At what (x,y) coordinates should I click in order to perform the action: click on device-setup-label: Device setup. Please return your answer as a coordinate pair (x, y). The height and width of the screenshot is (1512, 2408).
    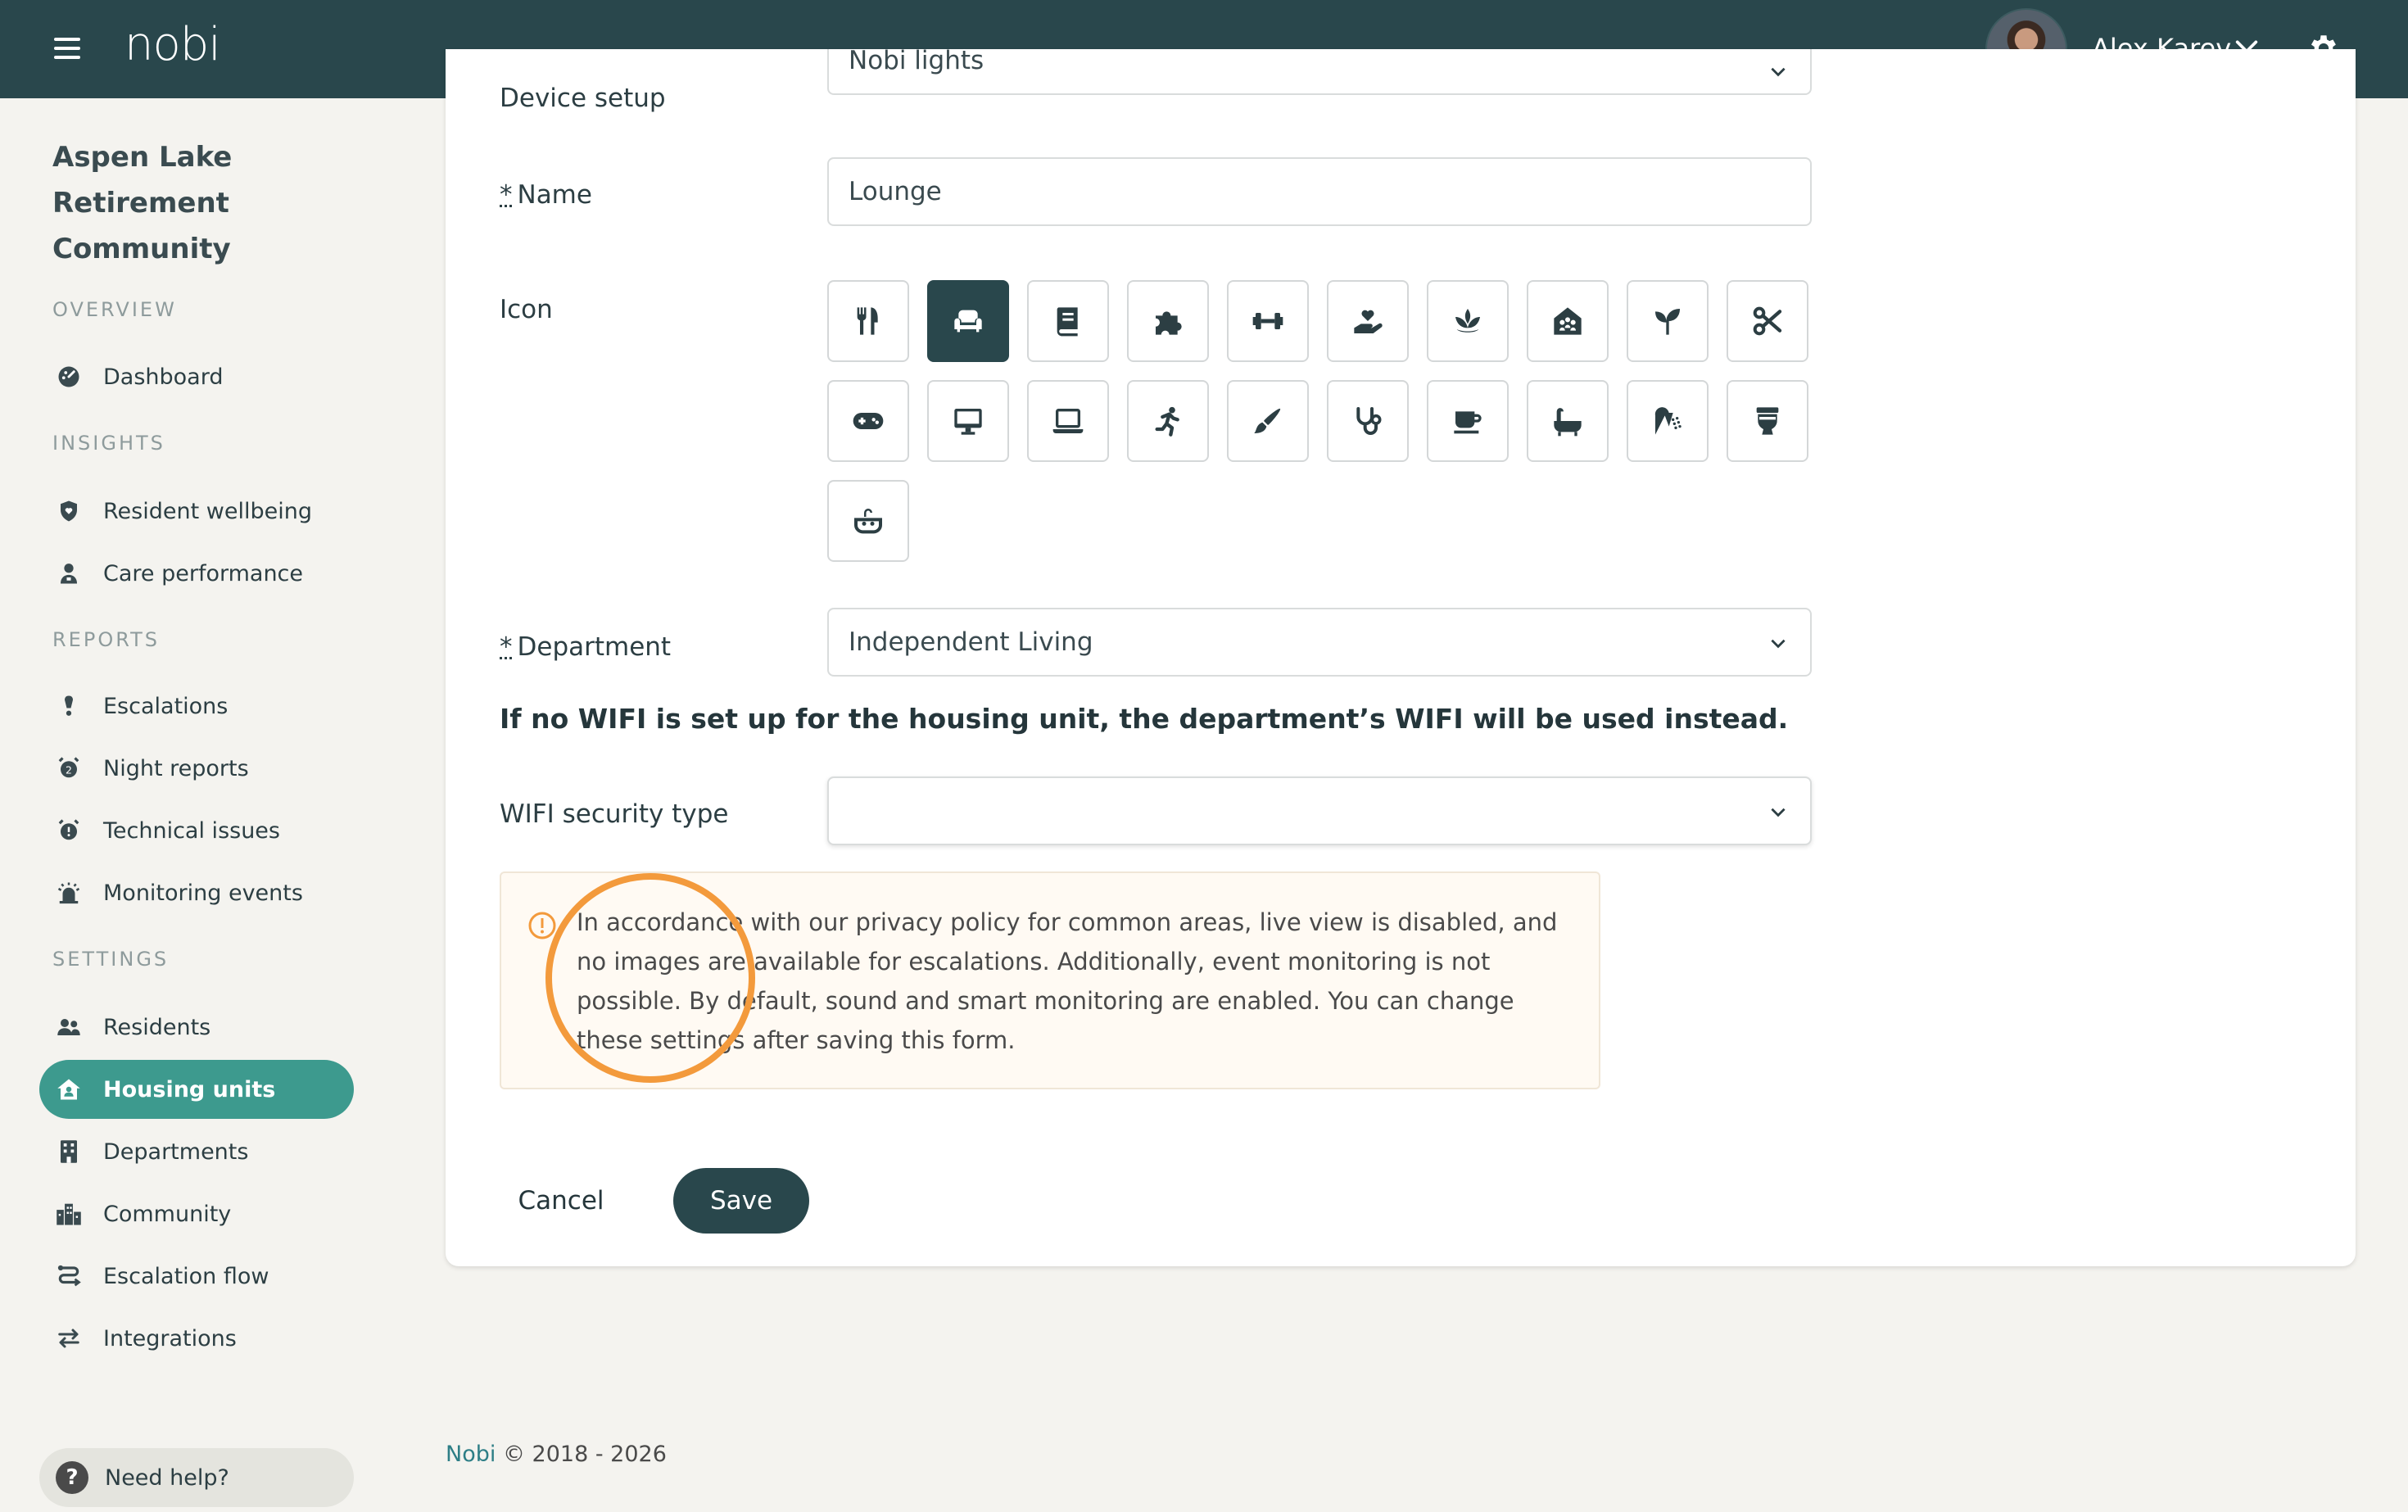
    Looking at the image, I should click on (583, 98).